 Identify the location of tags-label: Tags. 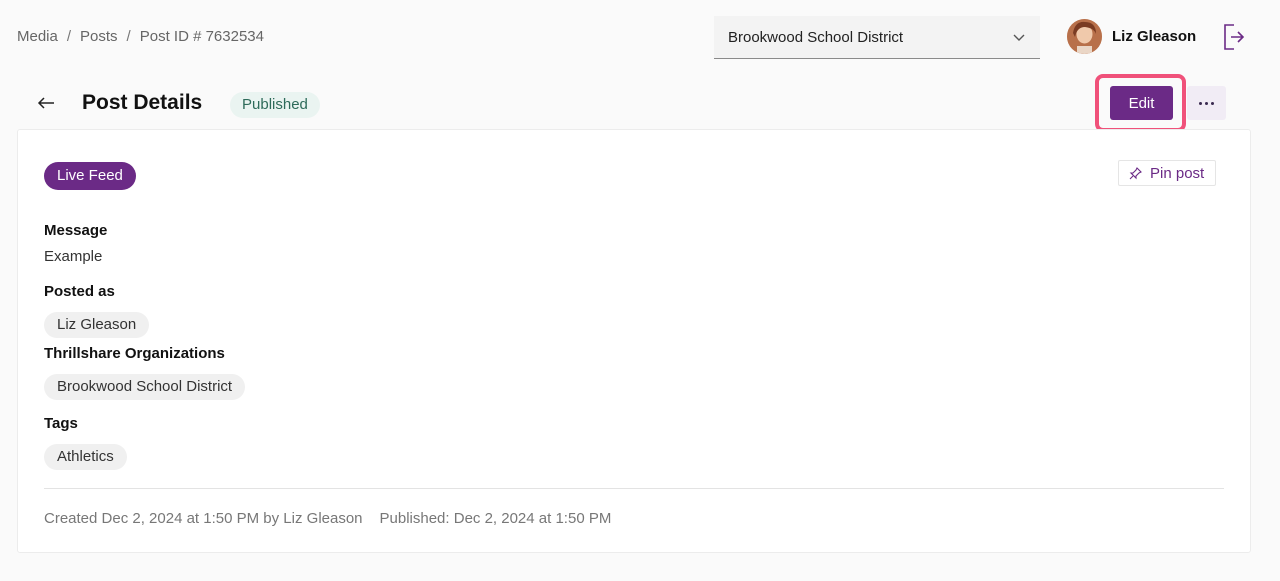
(61, 423).